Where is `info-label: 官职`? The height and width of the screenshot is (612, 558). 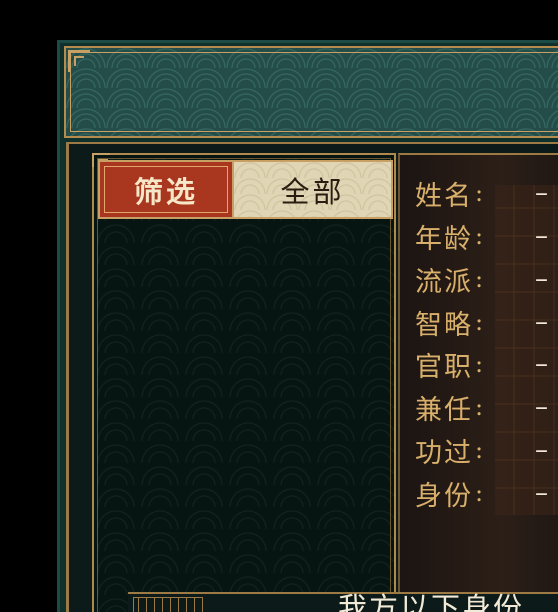 info-label: 官职 is located at coordinates (444, 367).